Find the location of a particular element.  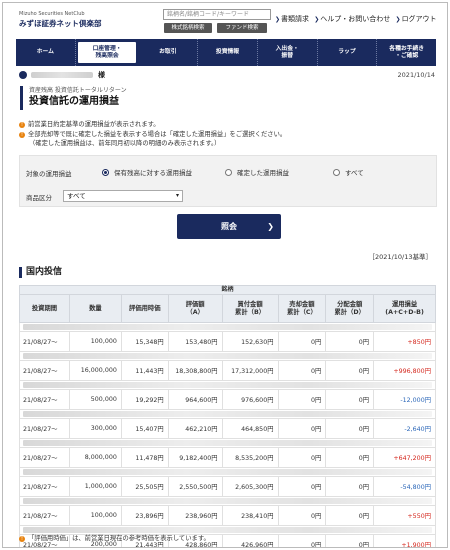

nav-account: 口座管理・ 残高照会 is located at coordinates (107, 52).